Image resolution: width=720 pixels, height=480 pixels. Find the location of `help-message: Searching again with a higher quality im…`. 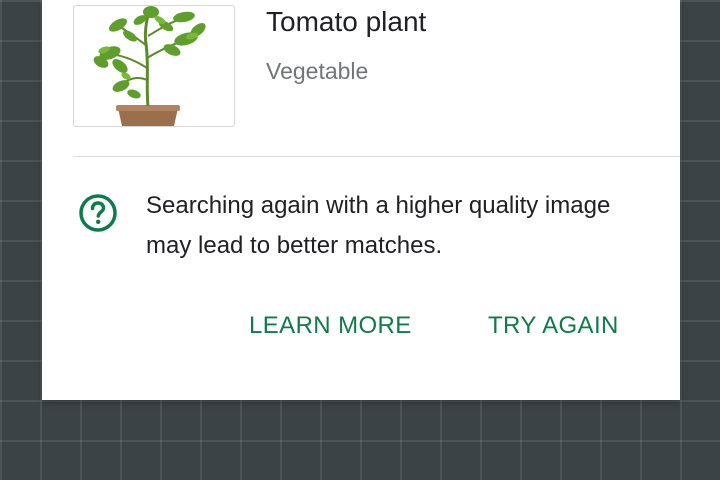

help-message: Searching again with a higher quality im… is located at coordinates (378, 225).